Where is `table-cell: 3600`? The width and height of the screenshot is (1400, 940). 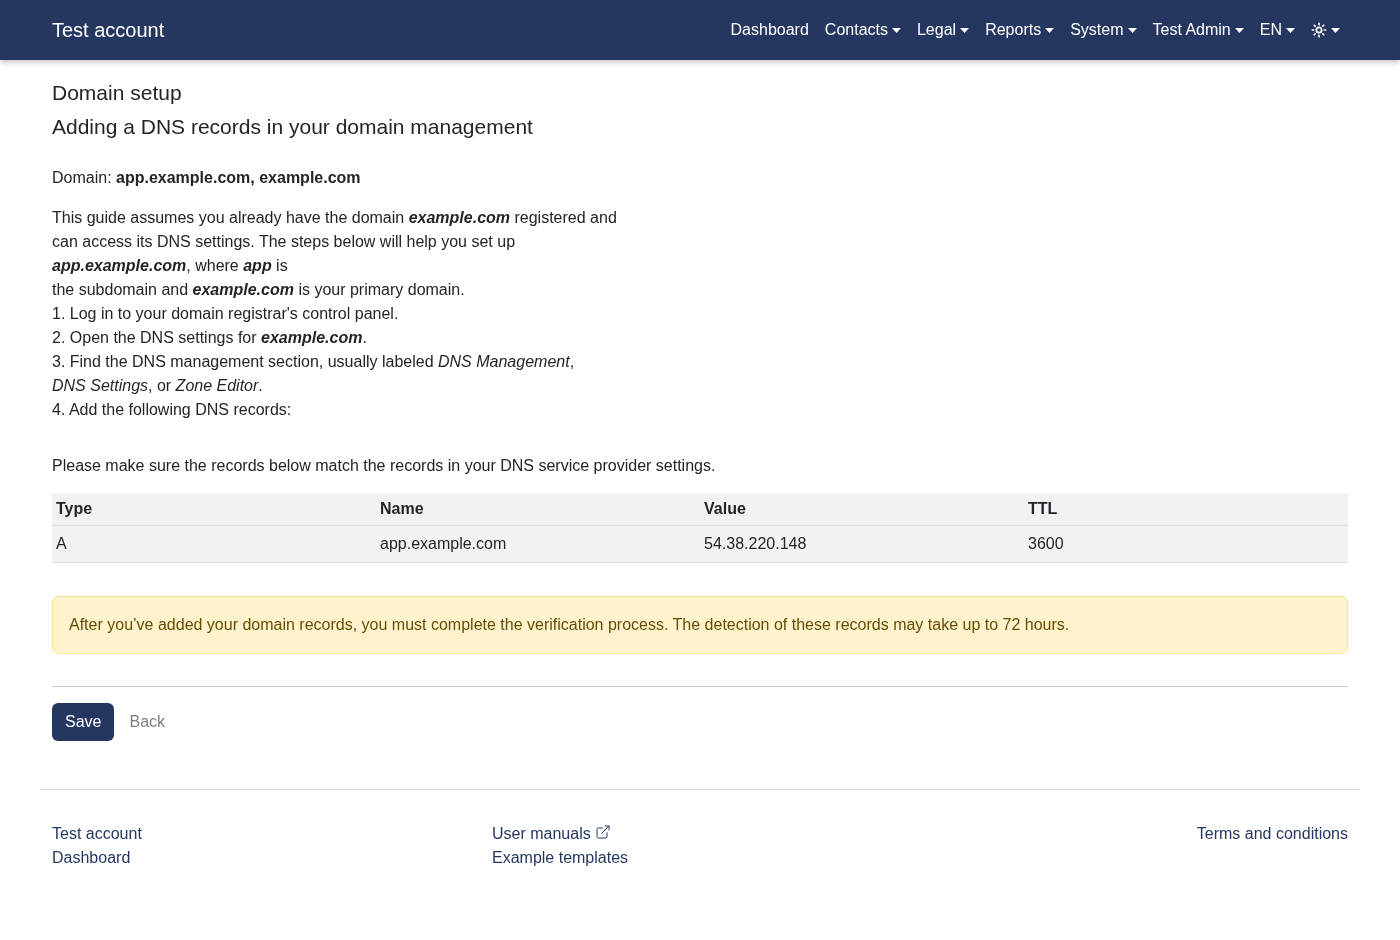 table-cell: 3600 is located at coordinates (1186, 543).